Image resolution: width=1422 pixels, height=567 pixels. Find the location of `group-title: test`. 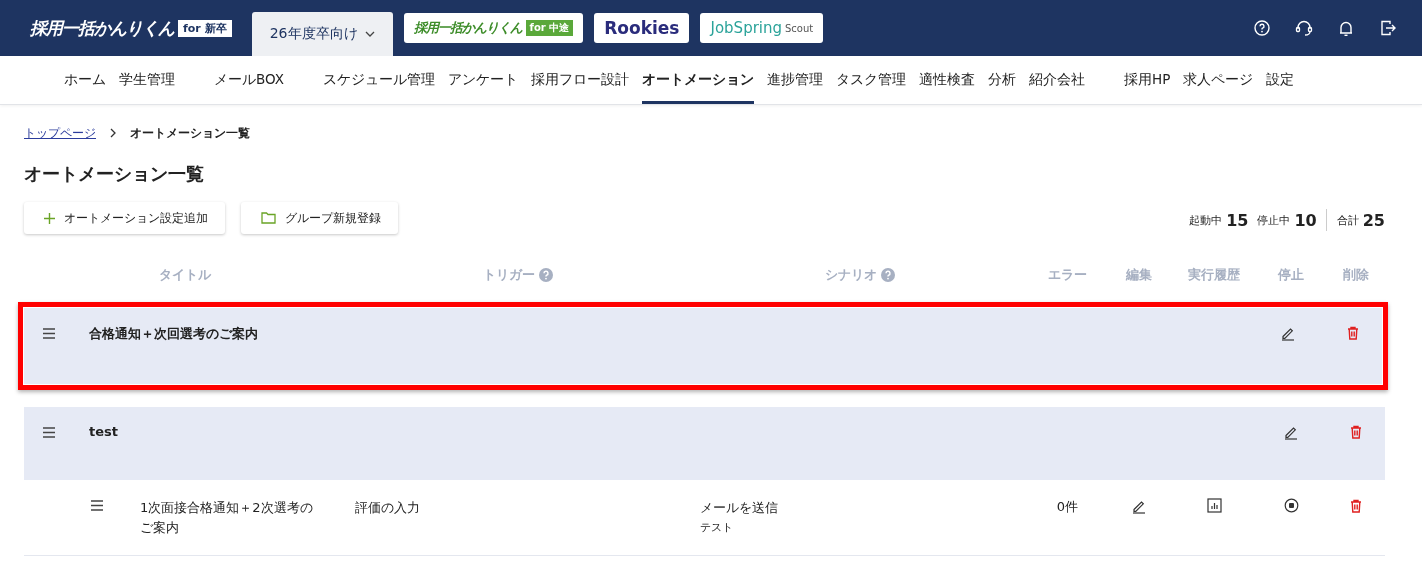

group-title: test is located at coordinates (104, 431).